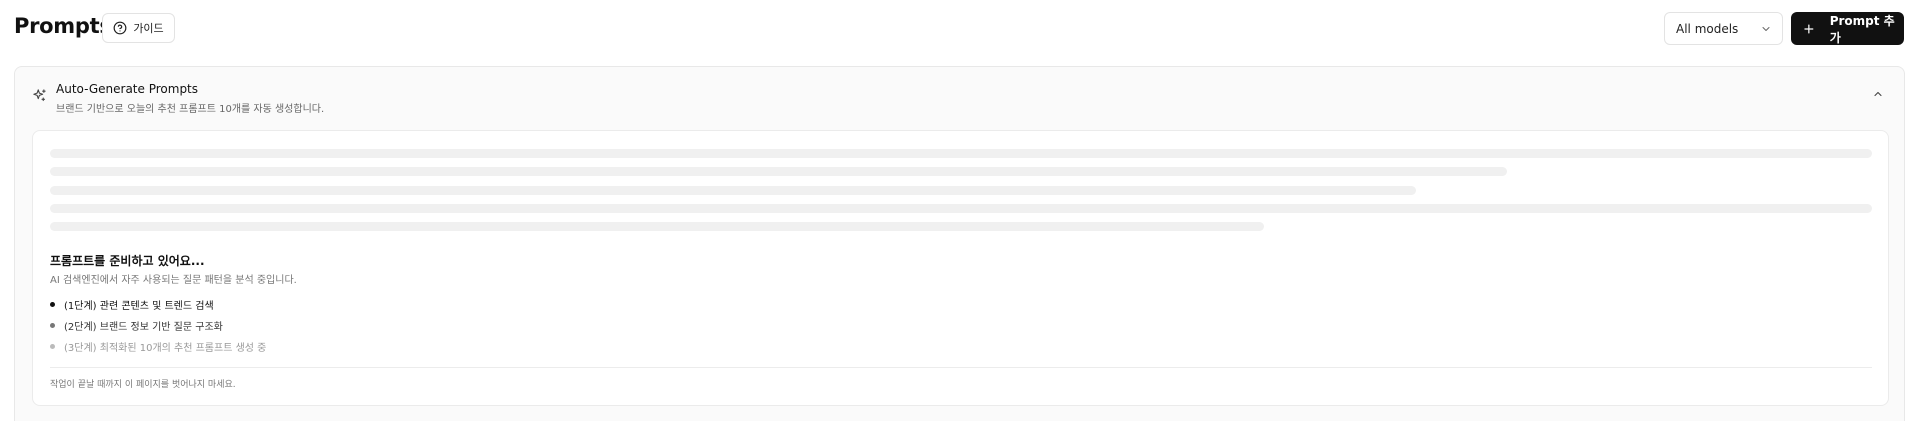 This screenshot has height=421, width=1920. What do you see at coordinates (63, 26) in the screenshot?
I see `page-title: Prompts` at bounding box center [63, 26].